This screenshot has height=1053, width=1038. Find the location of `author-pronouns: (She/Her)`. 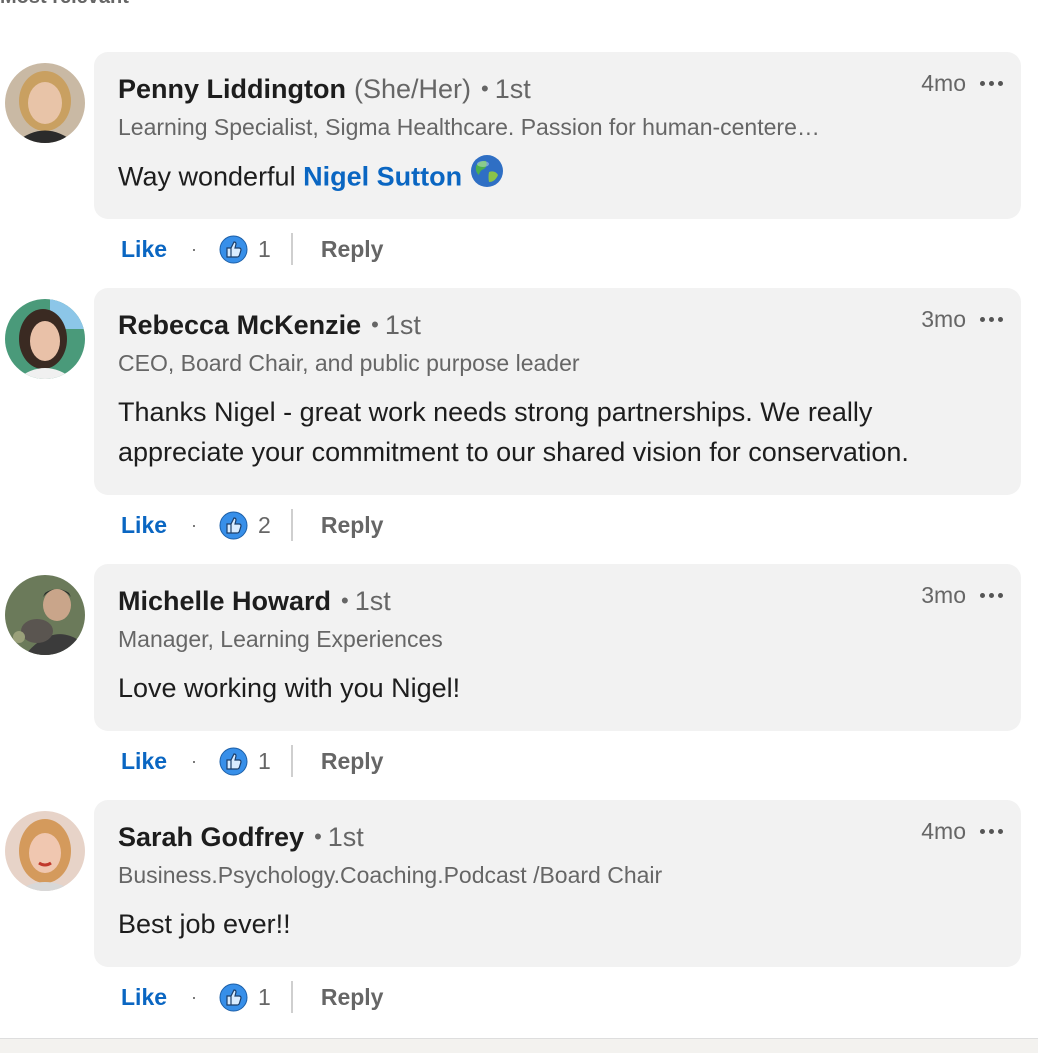

author-pronouns: (She/Her) is located at coordinates (412, 89).